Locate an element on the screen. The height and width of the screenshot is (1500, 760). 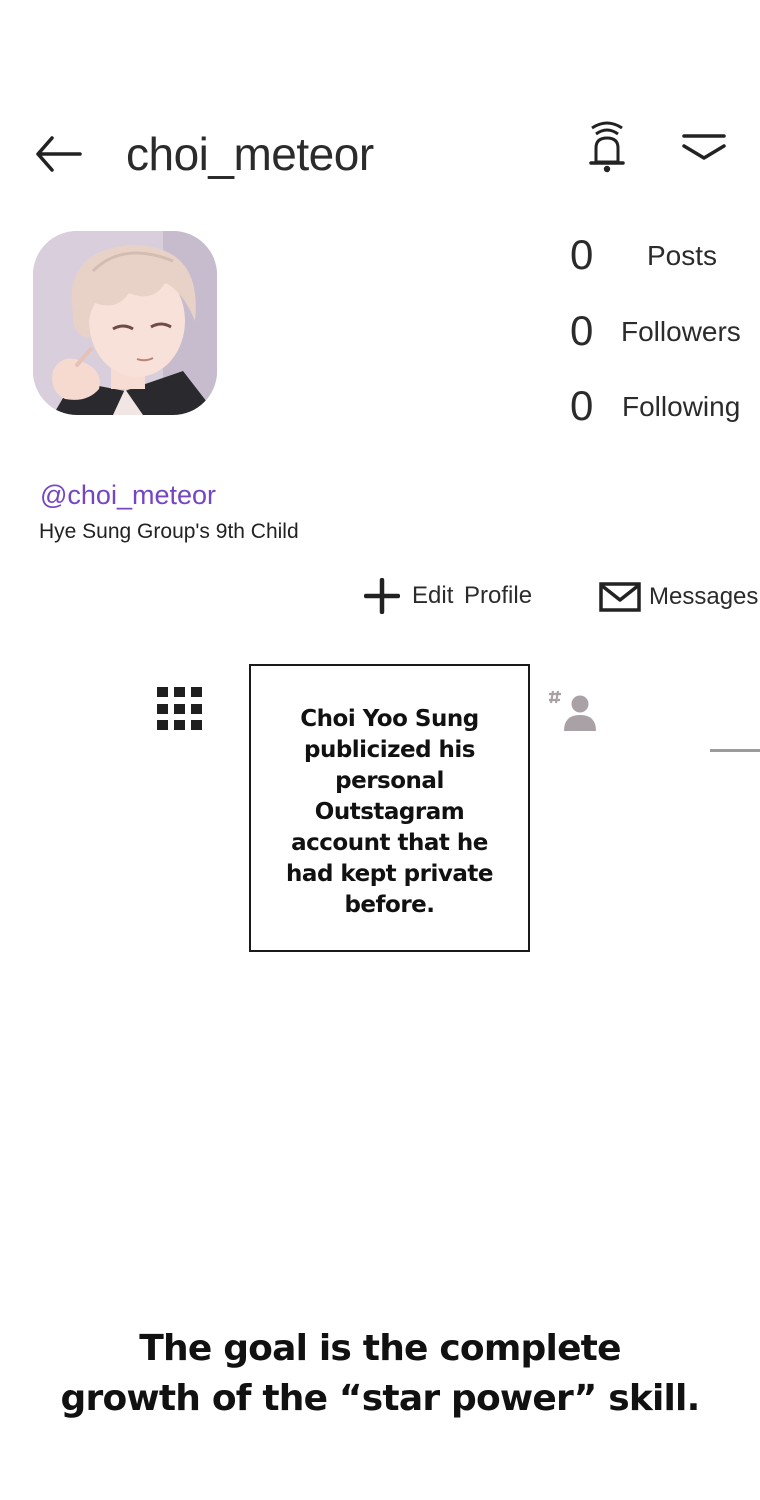
arrow-left-icon is located at coordinates (59, 154).